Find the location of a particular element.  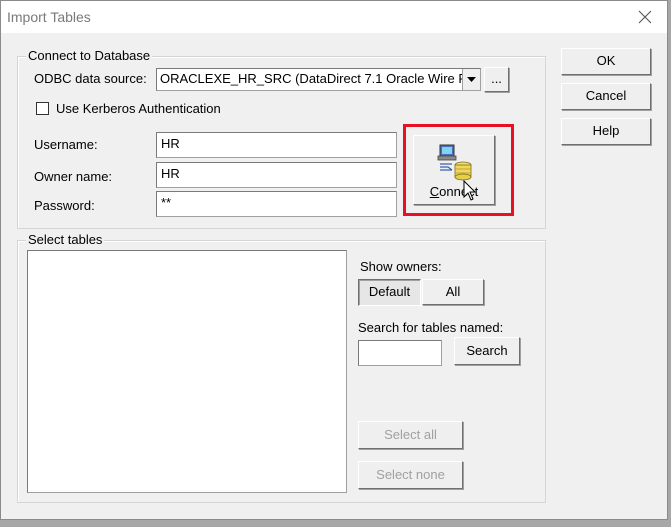

database-connect-icon is located at coordinates (454, 162).